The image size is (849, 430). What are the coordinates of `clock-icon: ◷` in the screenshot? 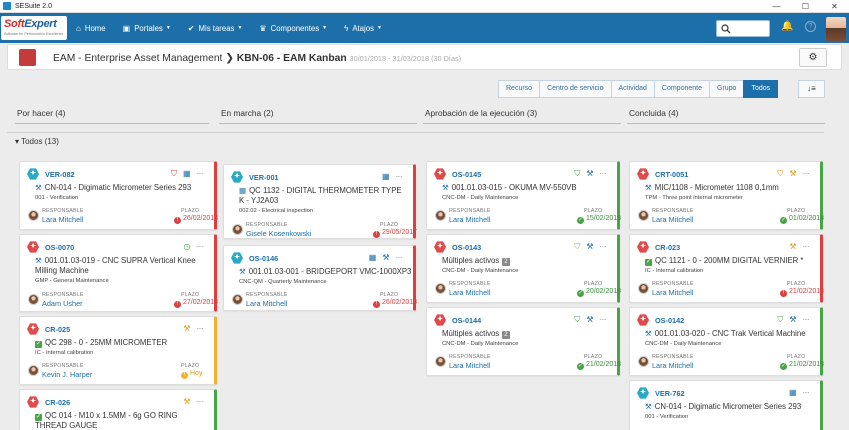 It's located at (187, 246).